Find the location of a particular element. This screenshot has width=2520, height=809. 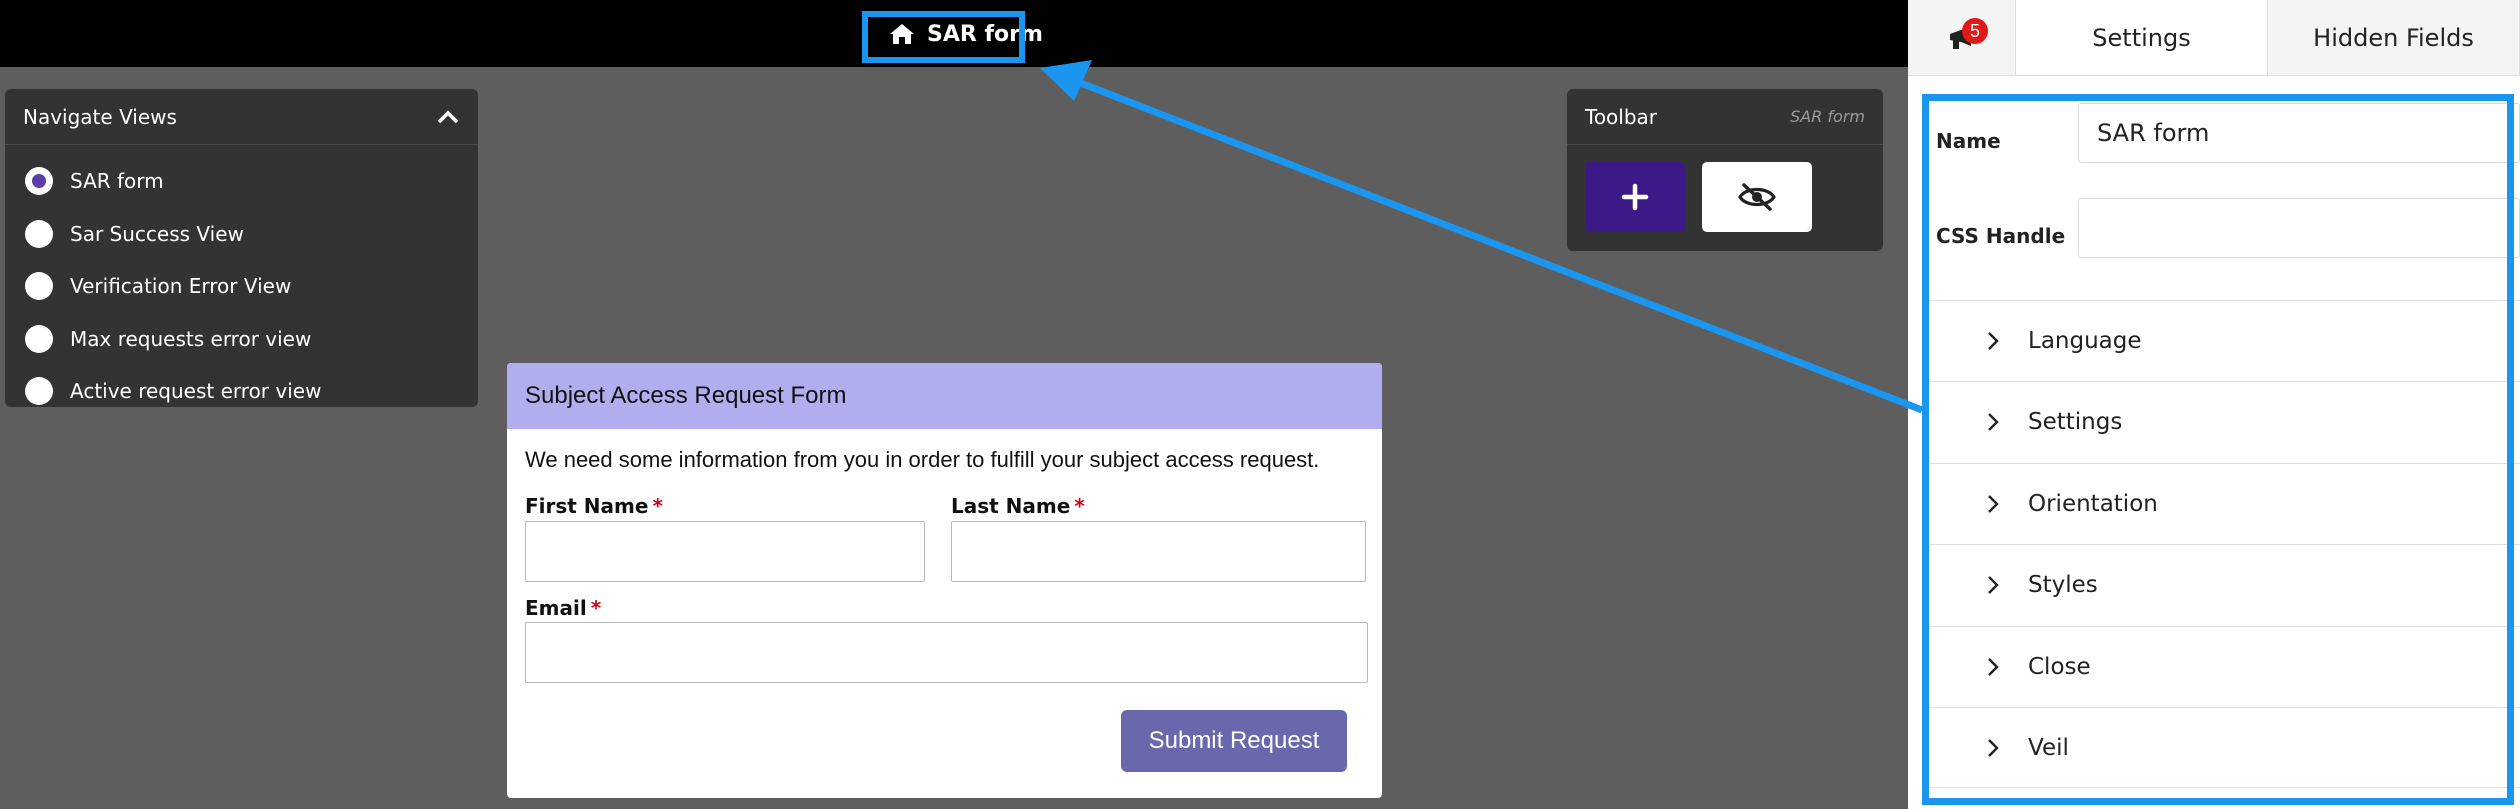

section-orientation: Orientation is located at coordinates (2223, 503).